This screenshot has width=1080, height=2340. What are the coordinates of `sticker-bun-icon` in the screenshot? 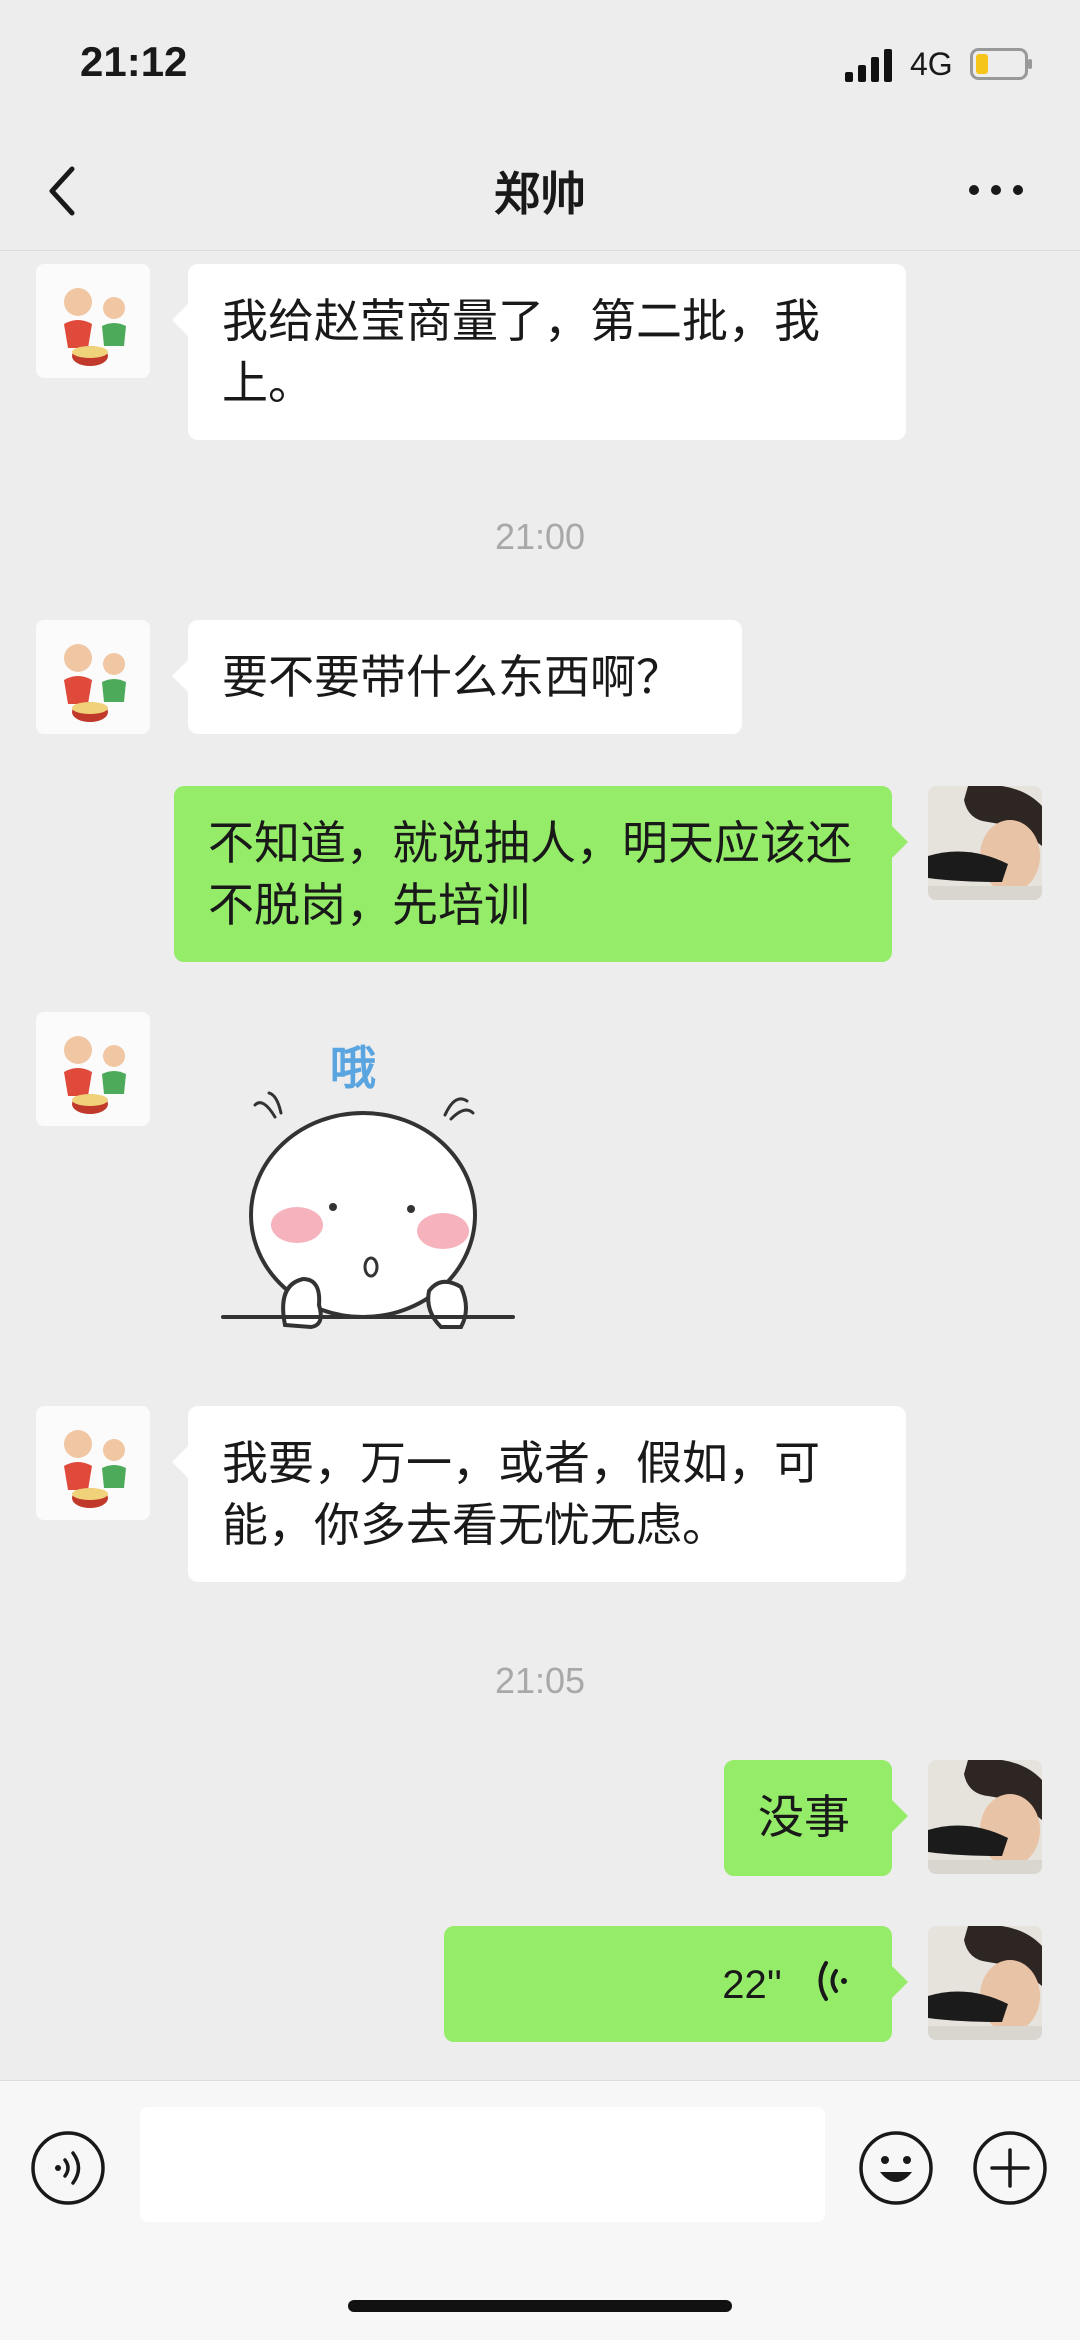 It's located at (367, 1185).